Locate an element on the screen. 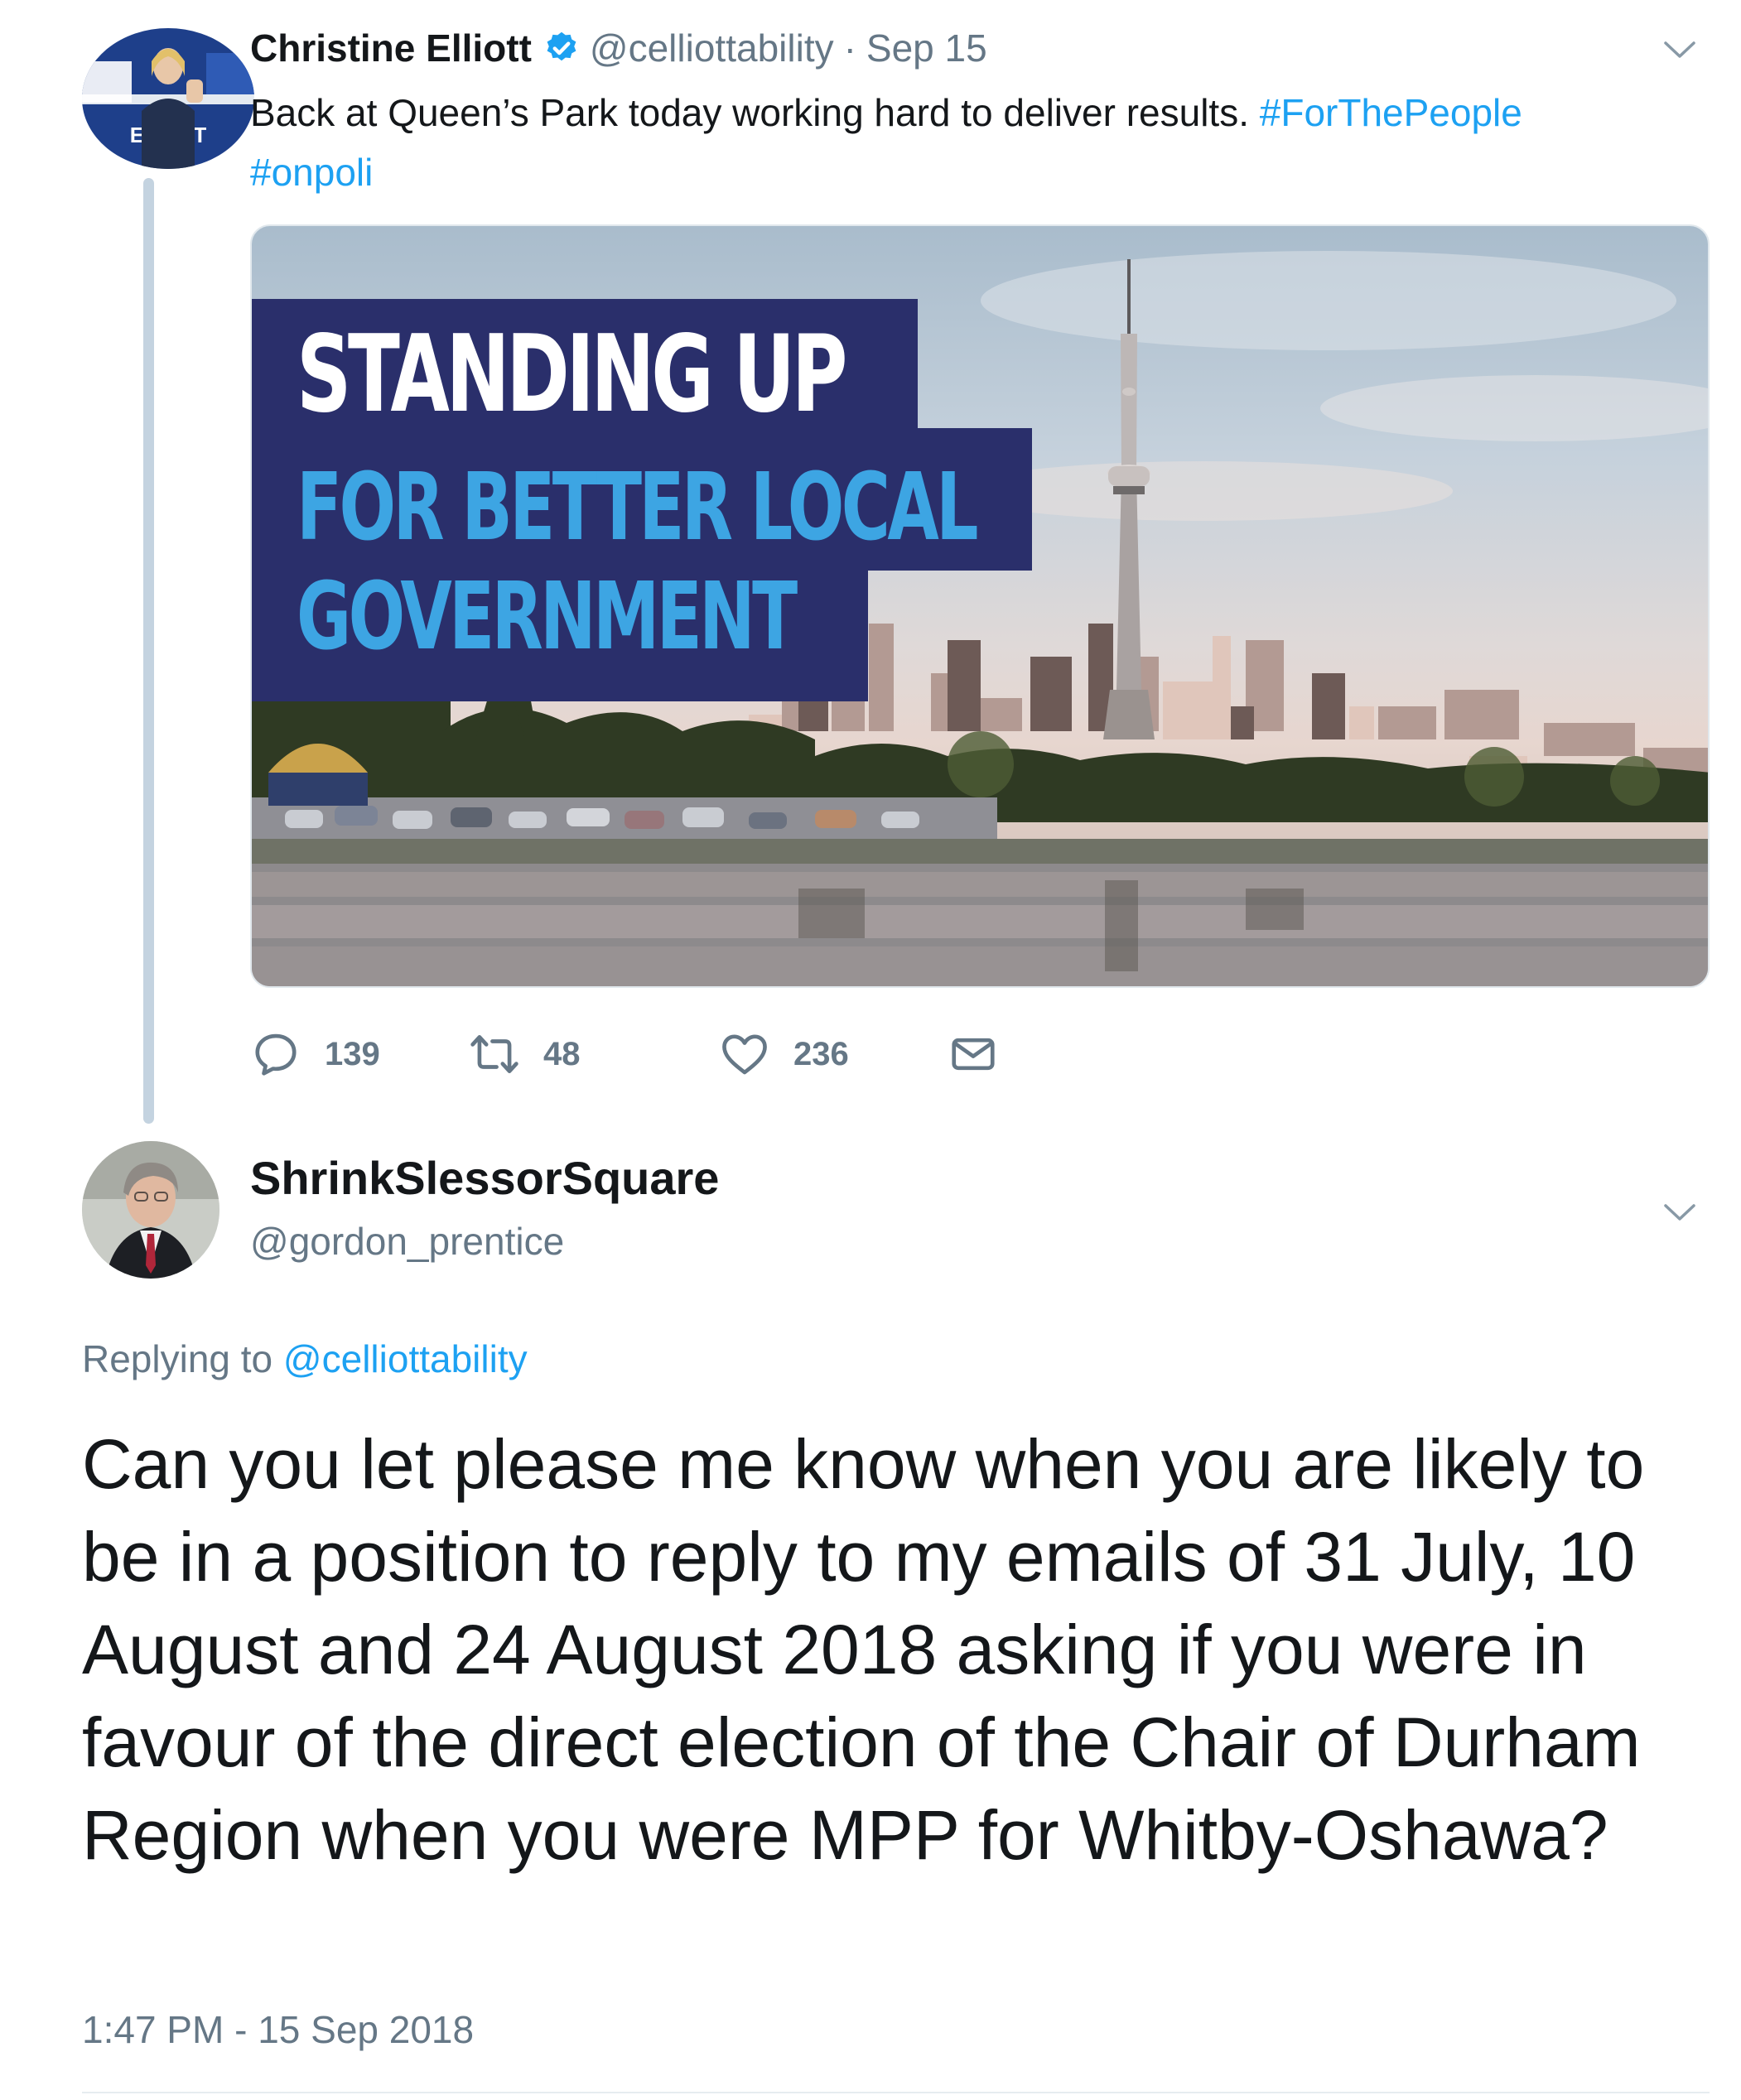 The height and width of the screenshot is (2100, 1741). tweet-timestamp: 1:47 PM - 15 Sep 2018 is located at coordinates (278, 2029).